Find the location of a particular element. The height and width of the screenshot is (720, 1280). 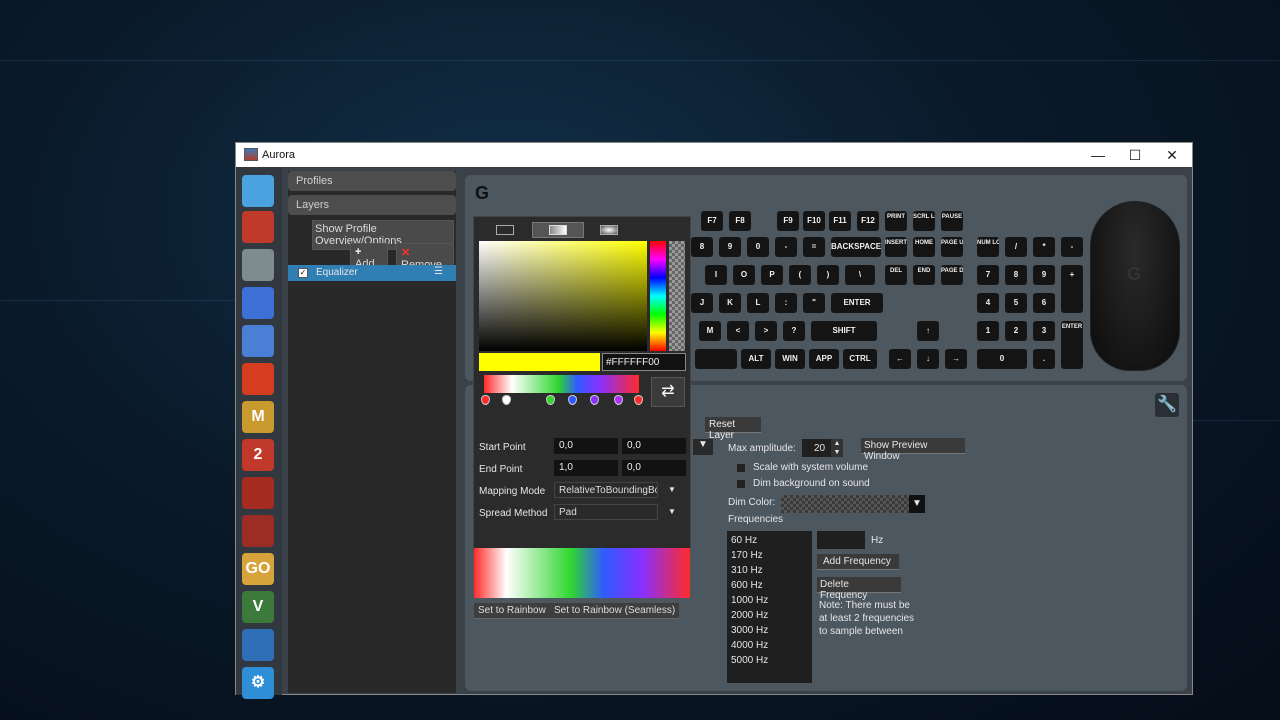

key-f9: F9 is located at coordinates (788, 221).